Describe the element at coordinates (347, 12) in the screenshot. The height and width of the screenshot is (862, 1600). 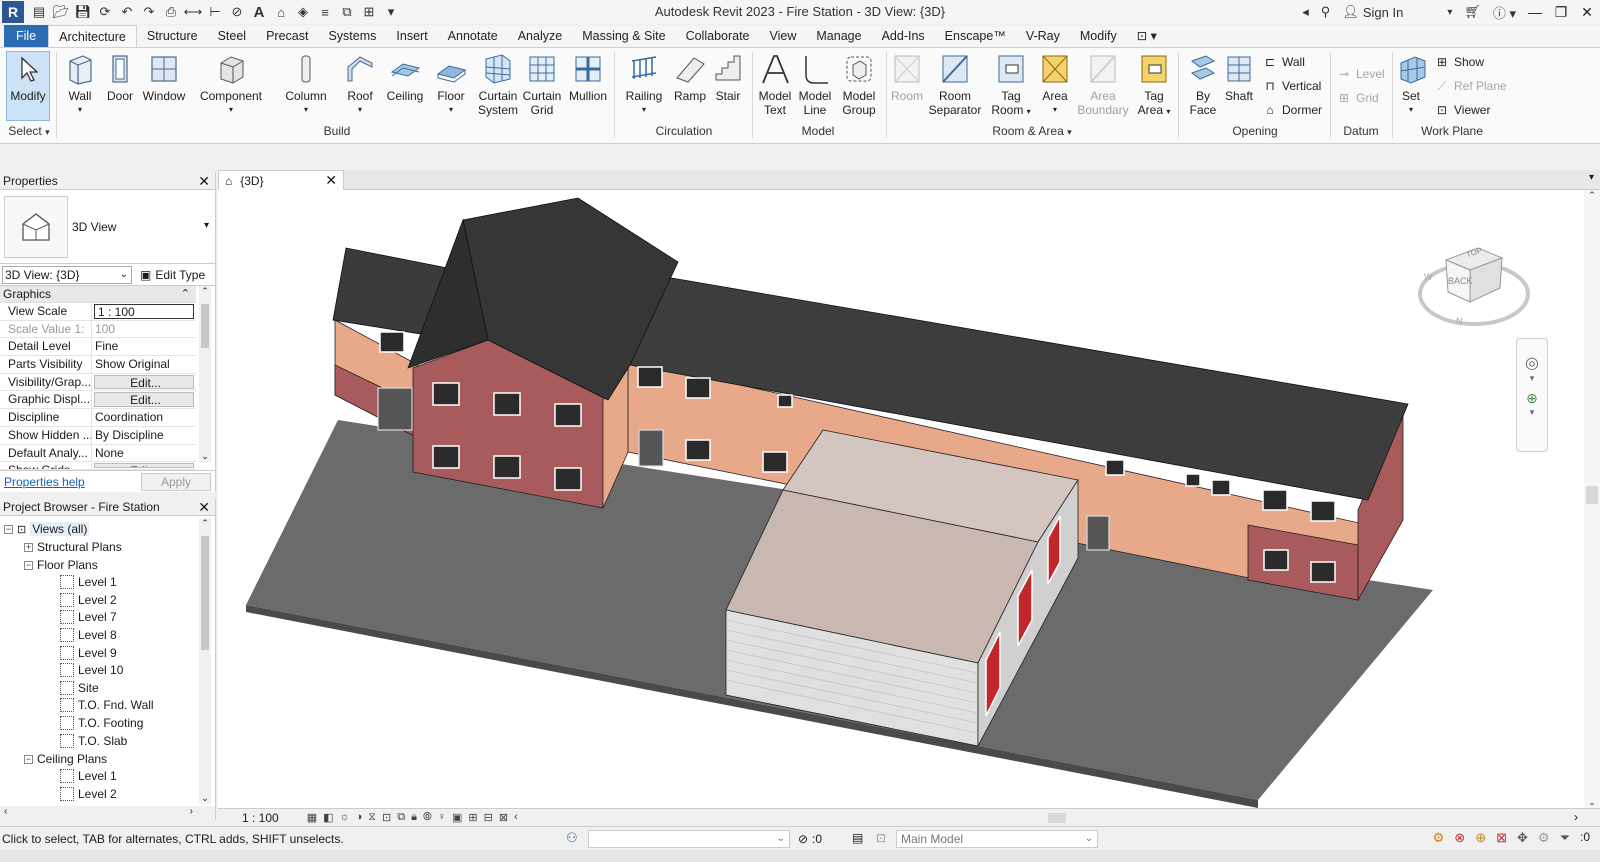
I see `close-hidden-icon: ⧉` at that location.